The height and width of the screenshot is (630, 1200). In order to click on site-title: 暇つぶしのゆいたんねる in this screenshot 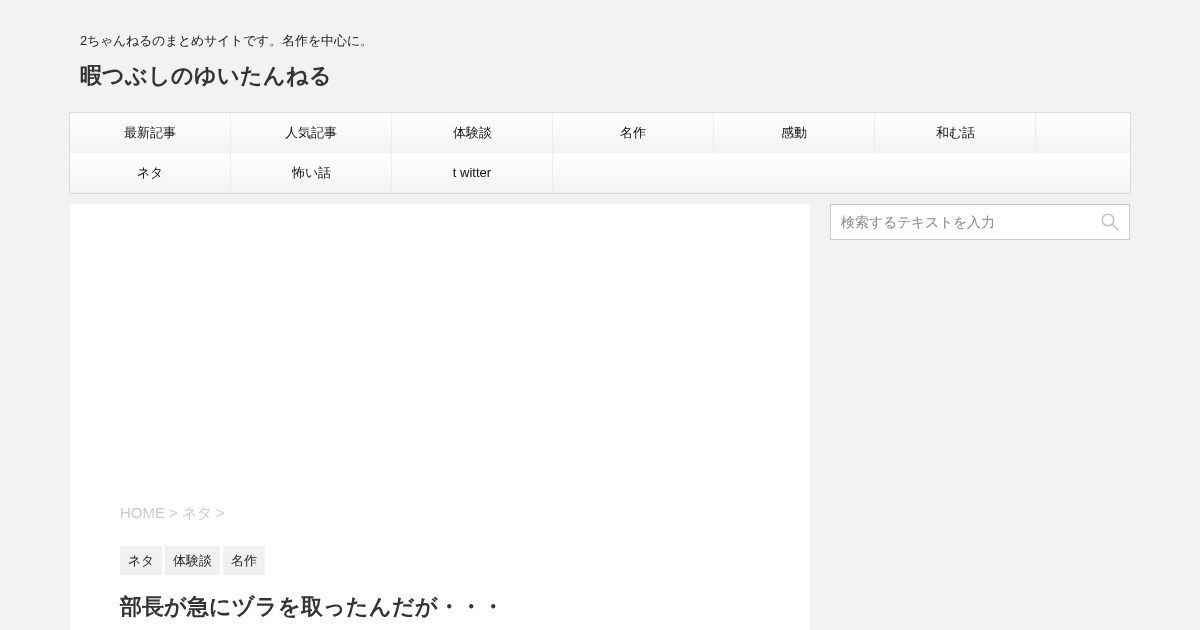, I will do `click(206, 76)`.